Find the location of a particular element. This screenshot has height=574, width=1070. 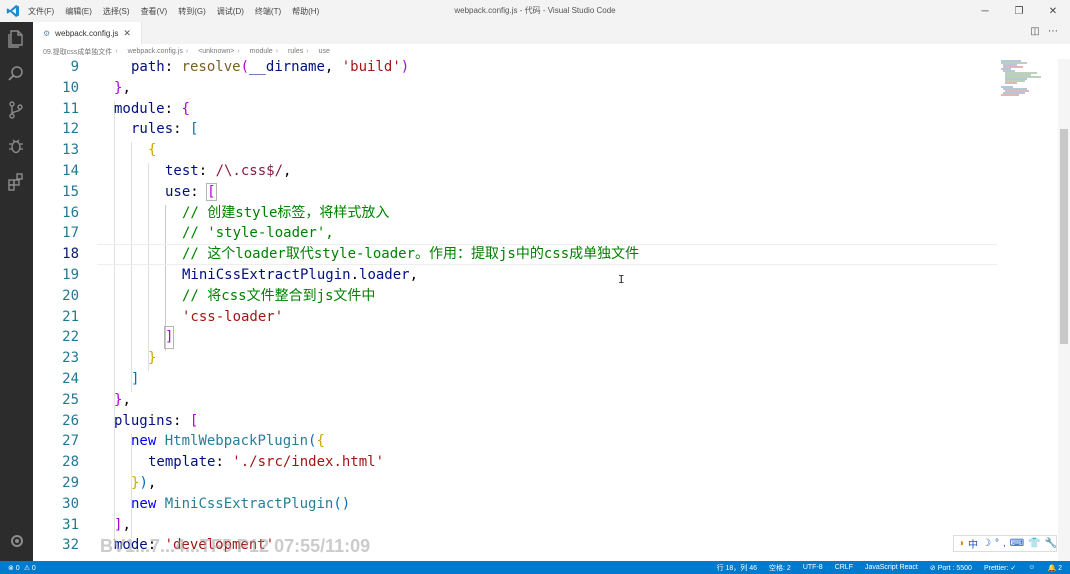

more-actions-icon: ⋯ is located at coordinates (1053, 31).